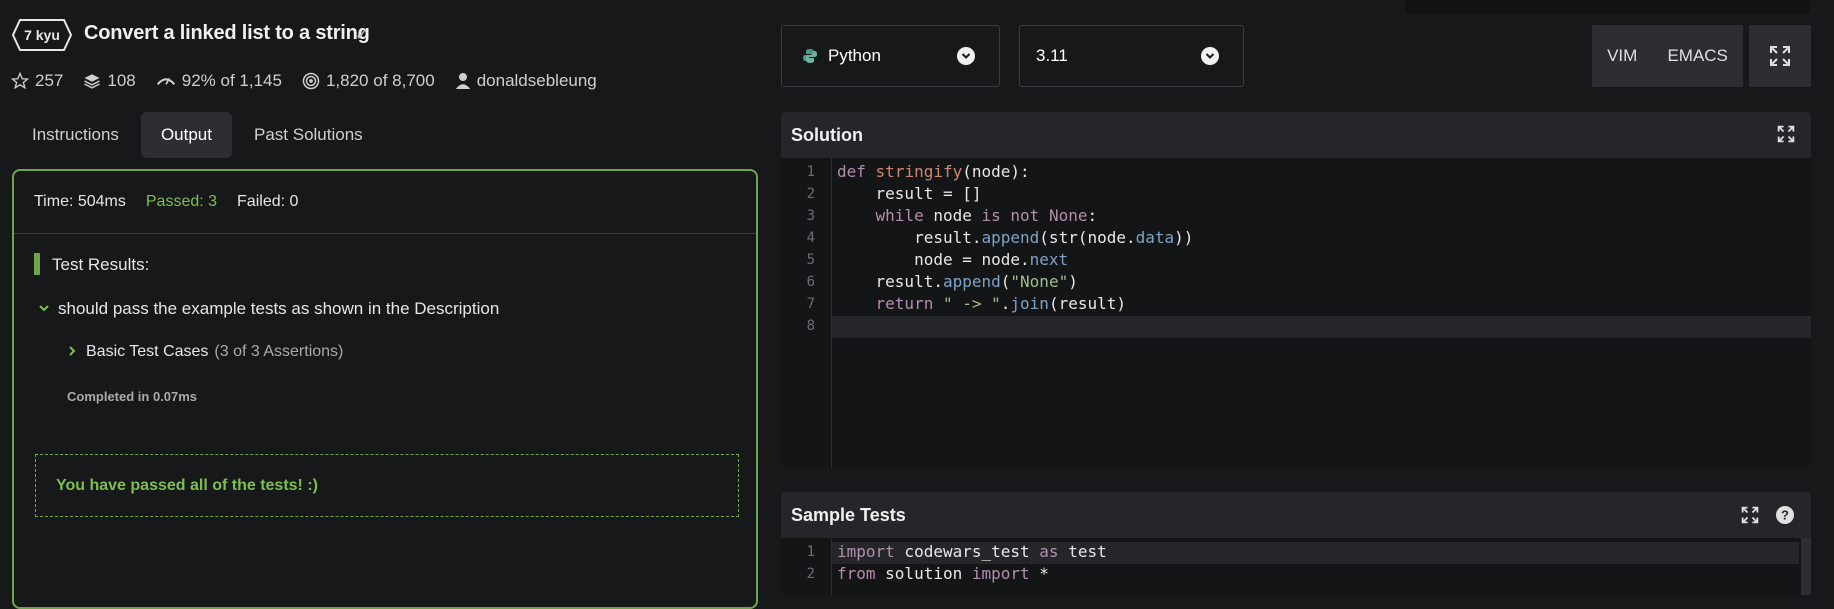  Describe the element at coordinates (909, 193) in the screenshot. I see `code-line: result = []` at that location.